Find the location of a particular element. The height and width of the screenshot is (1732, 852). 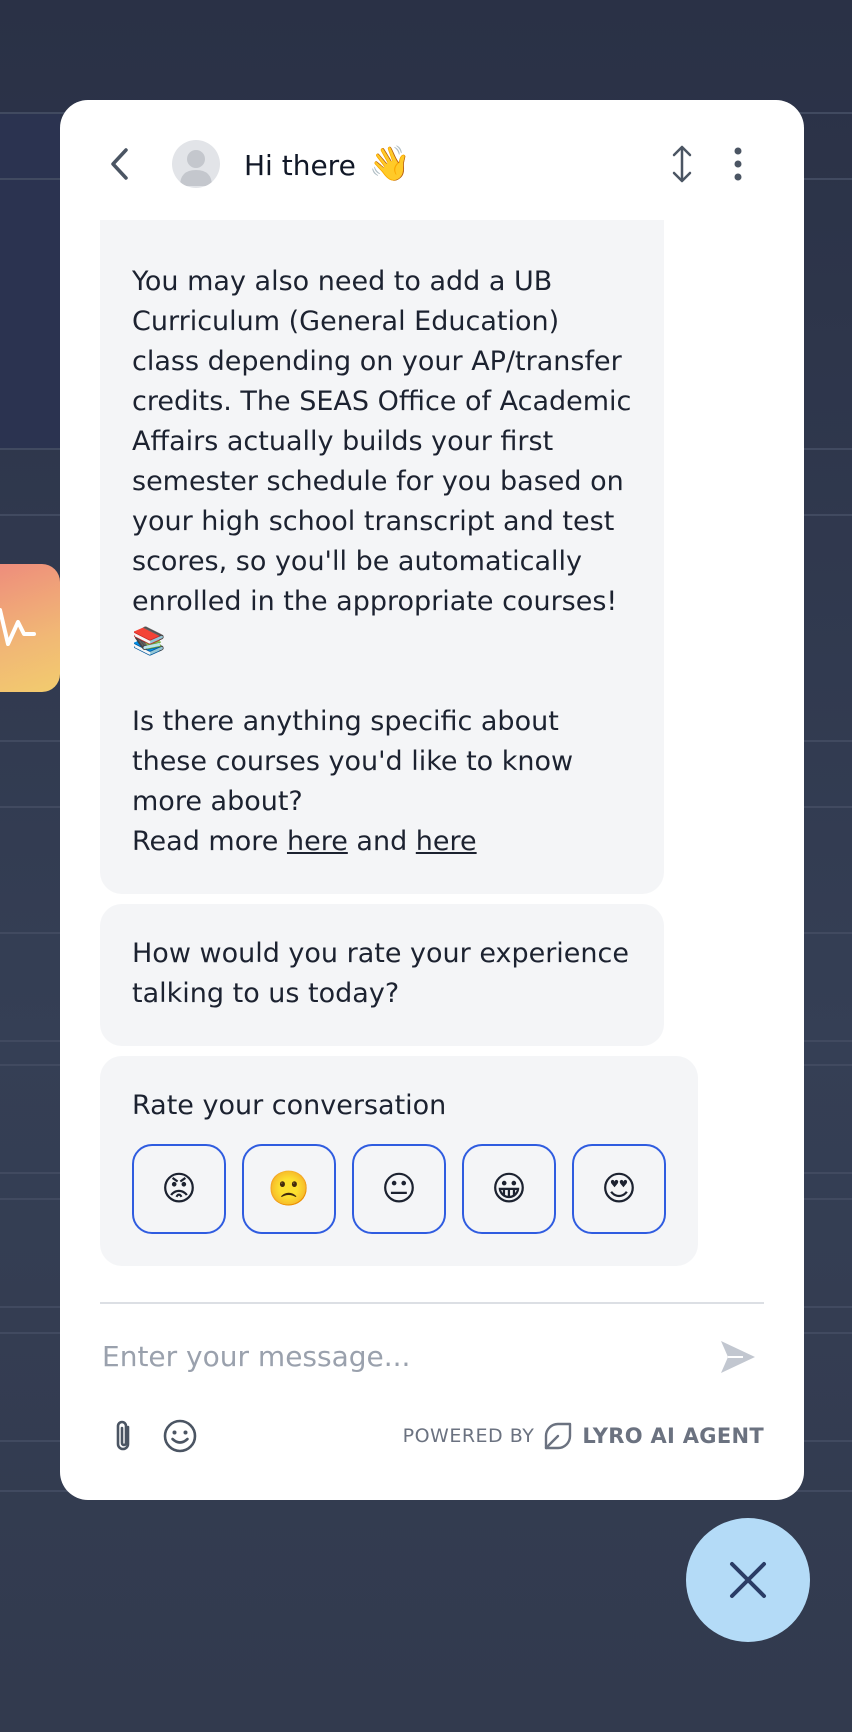

rating-neutral-button: 😐 is located at coordinates (399, 1189).